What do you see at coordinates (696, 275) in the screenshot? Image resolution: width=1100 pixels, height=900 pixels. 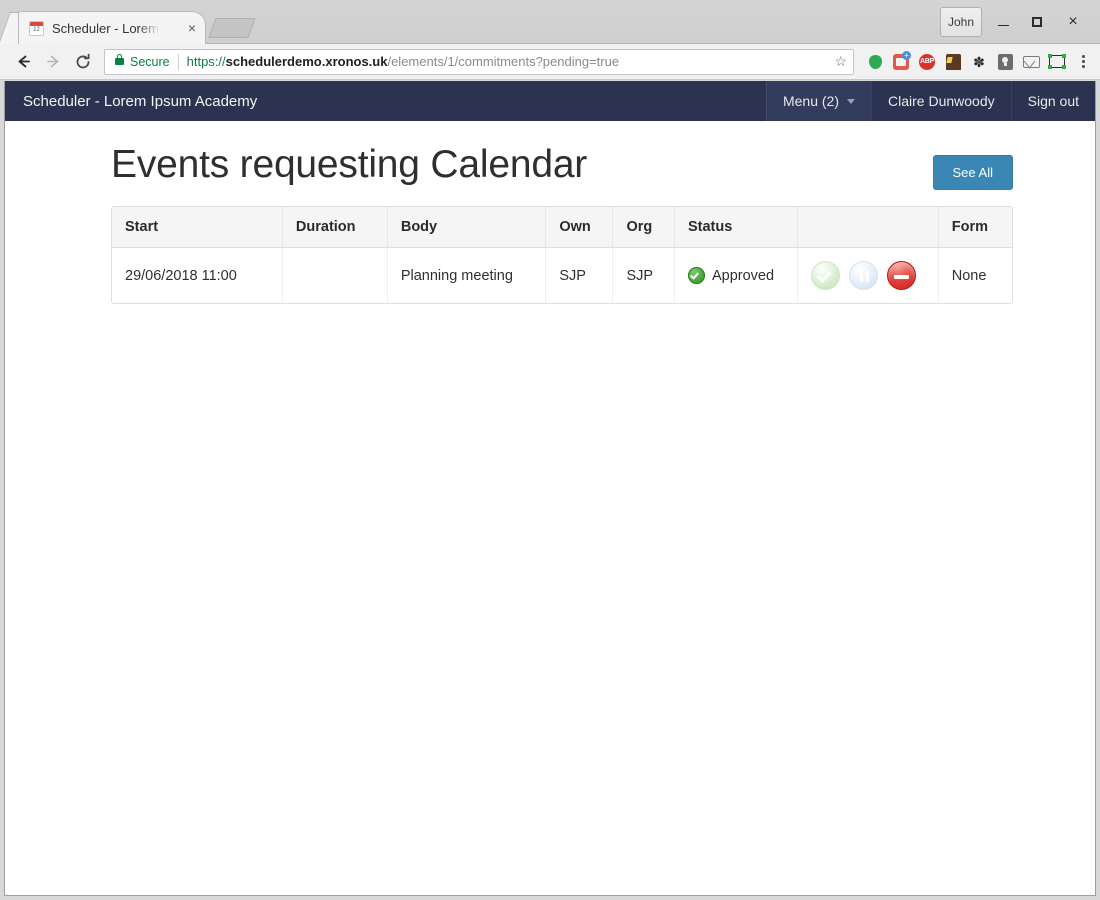 I see `green-check-icon` at bounding box center [696, 275].